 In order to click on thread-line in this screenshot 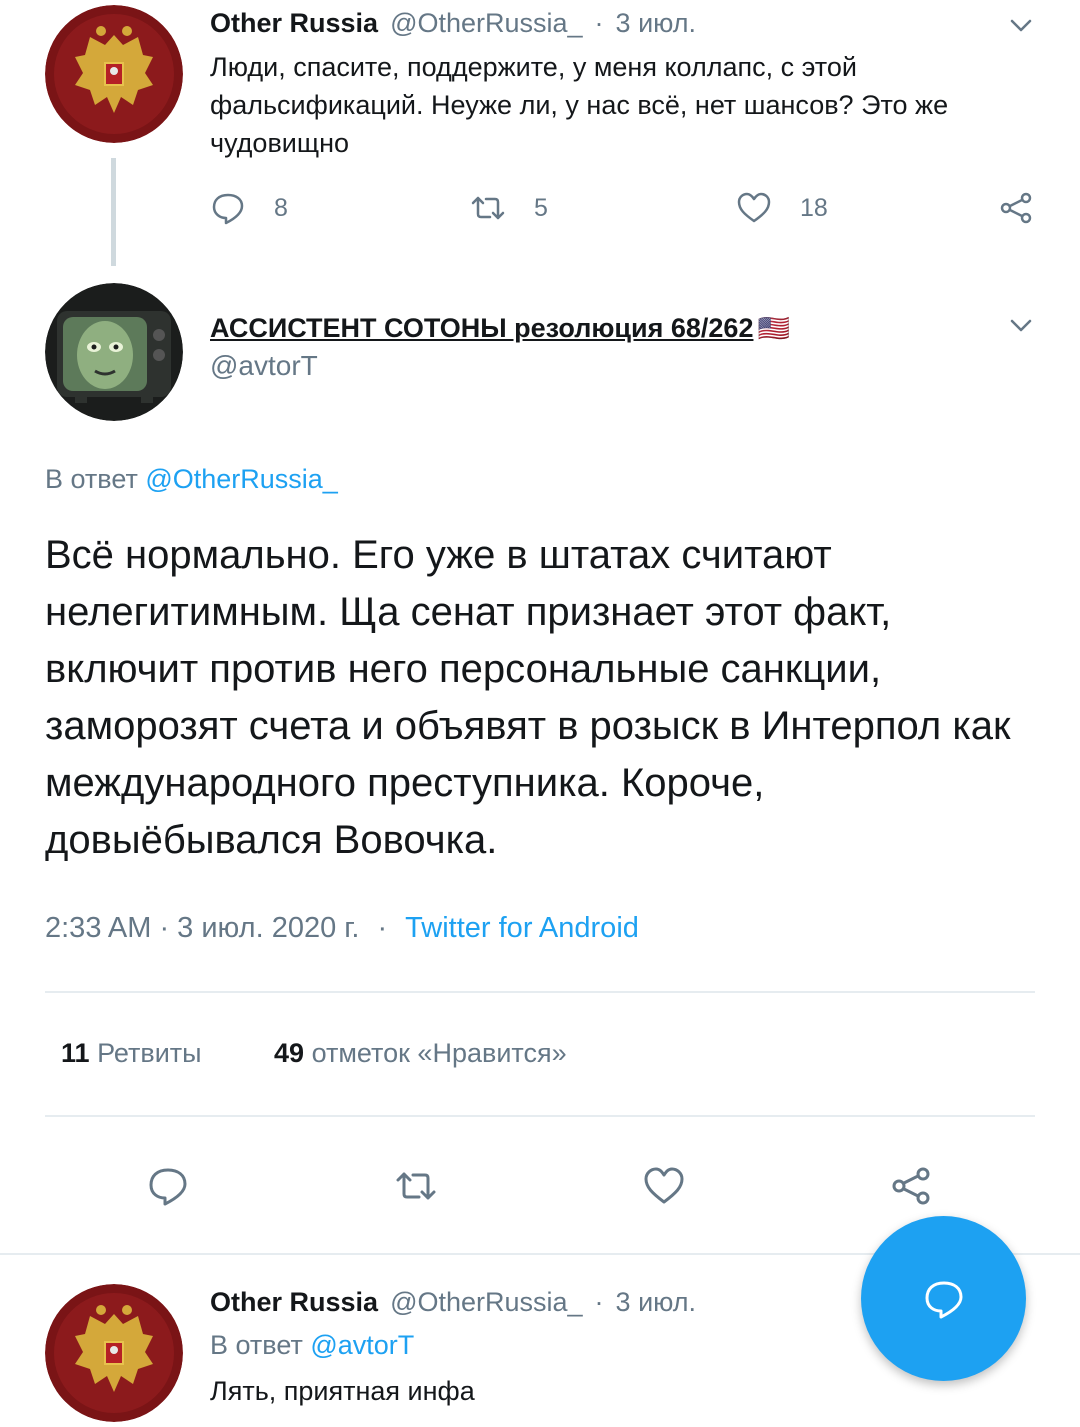, I will do `click(113, 212)`.